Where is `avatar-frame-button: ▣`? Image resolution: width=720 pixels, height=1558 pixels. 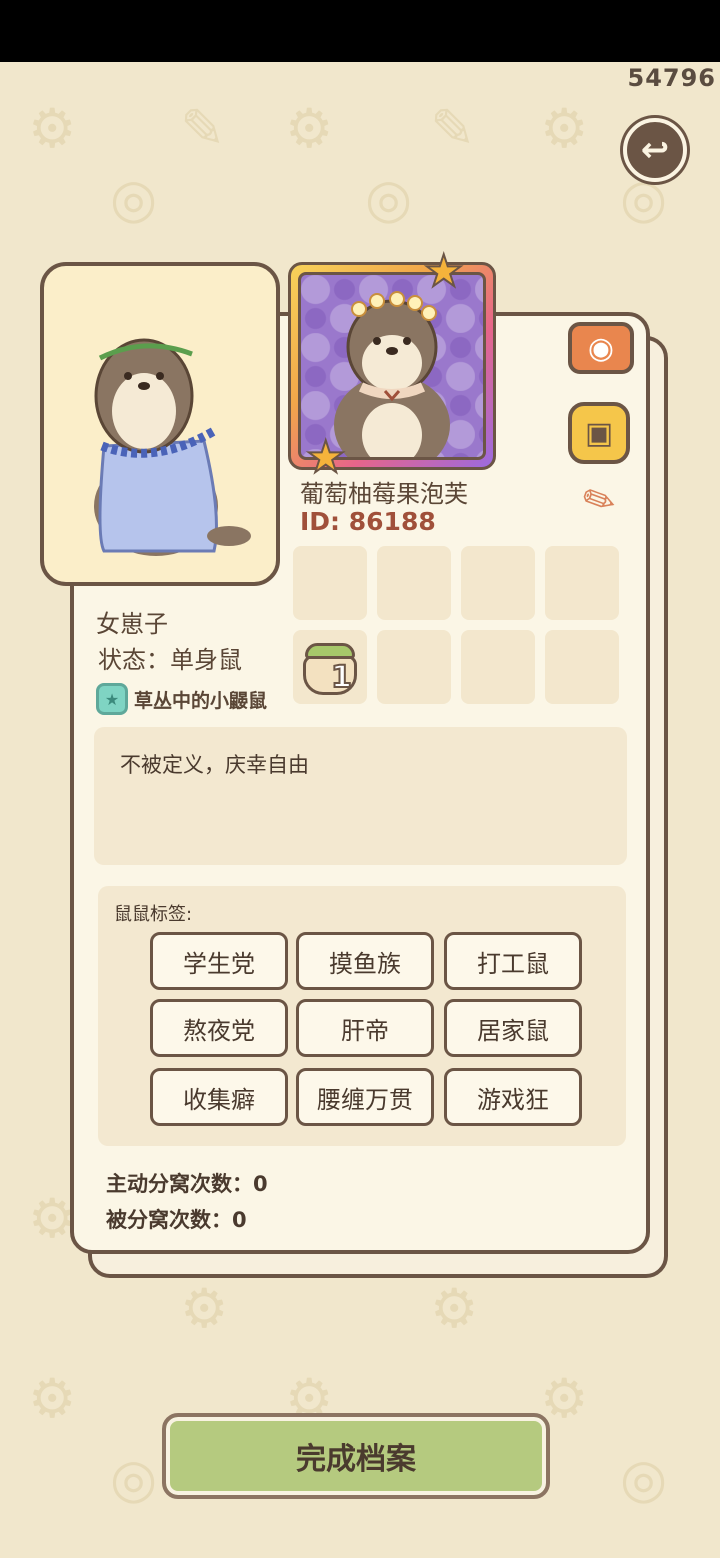 avatar-frame-button: ▣ is located at coordinates (599, 433).